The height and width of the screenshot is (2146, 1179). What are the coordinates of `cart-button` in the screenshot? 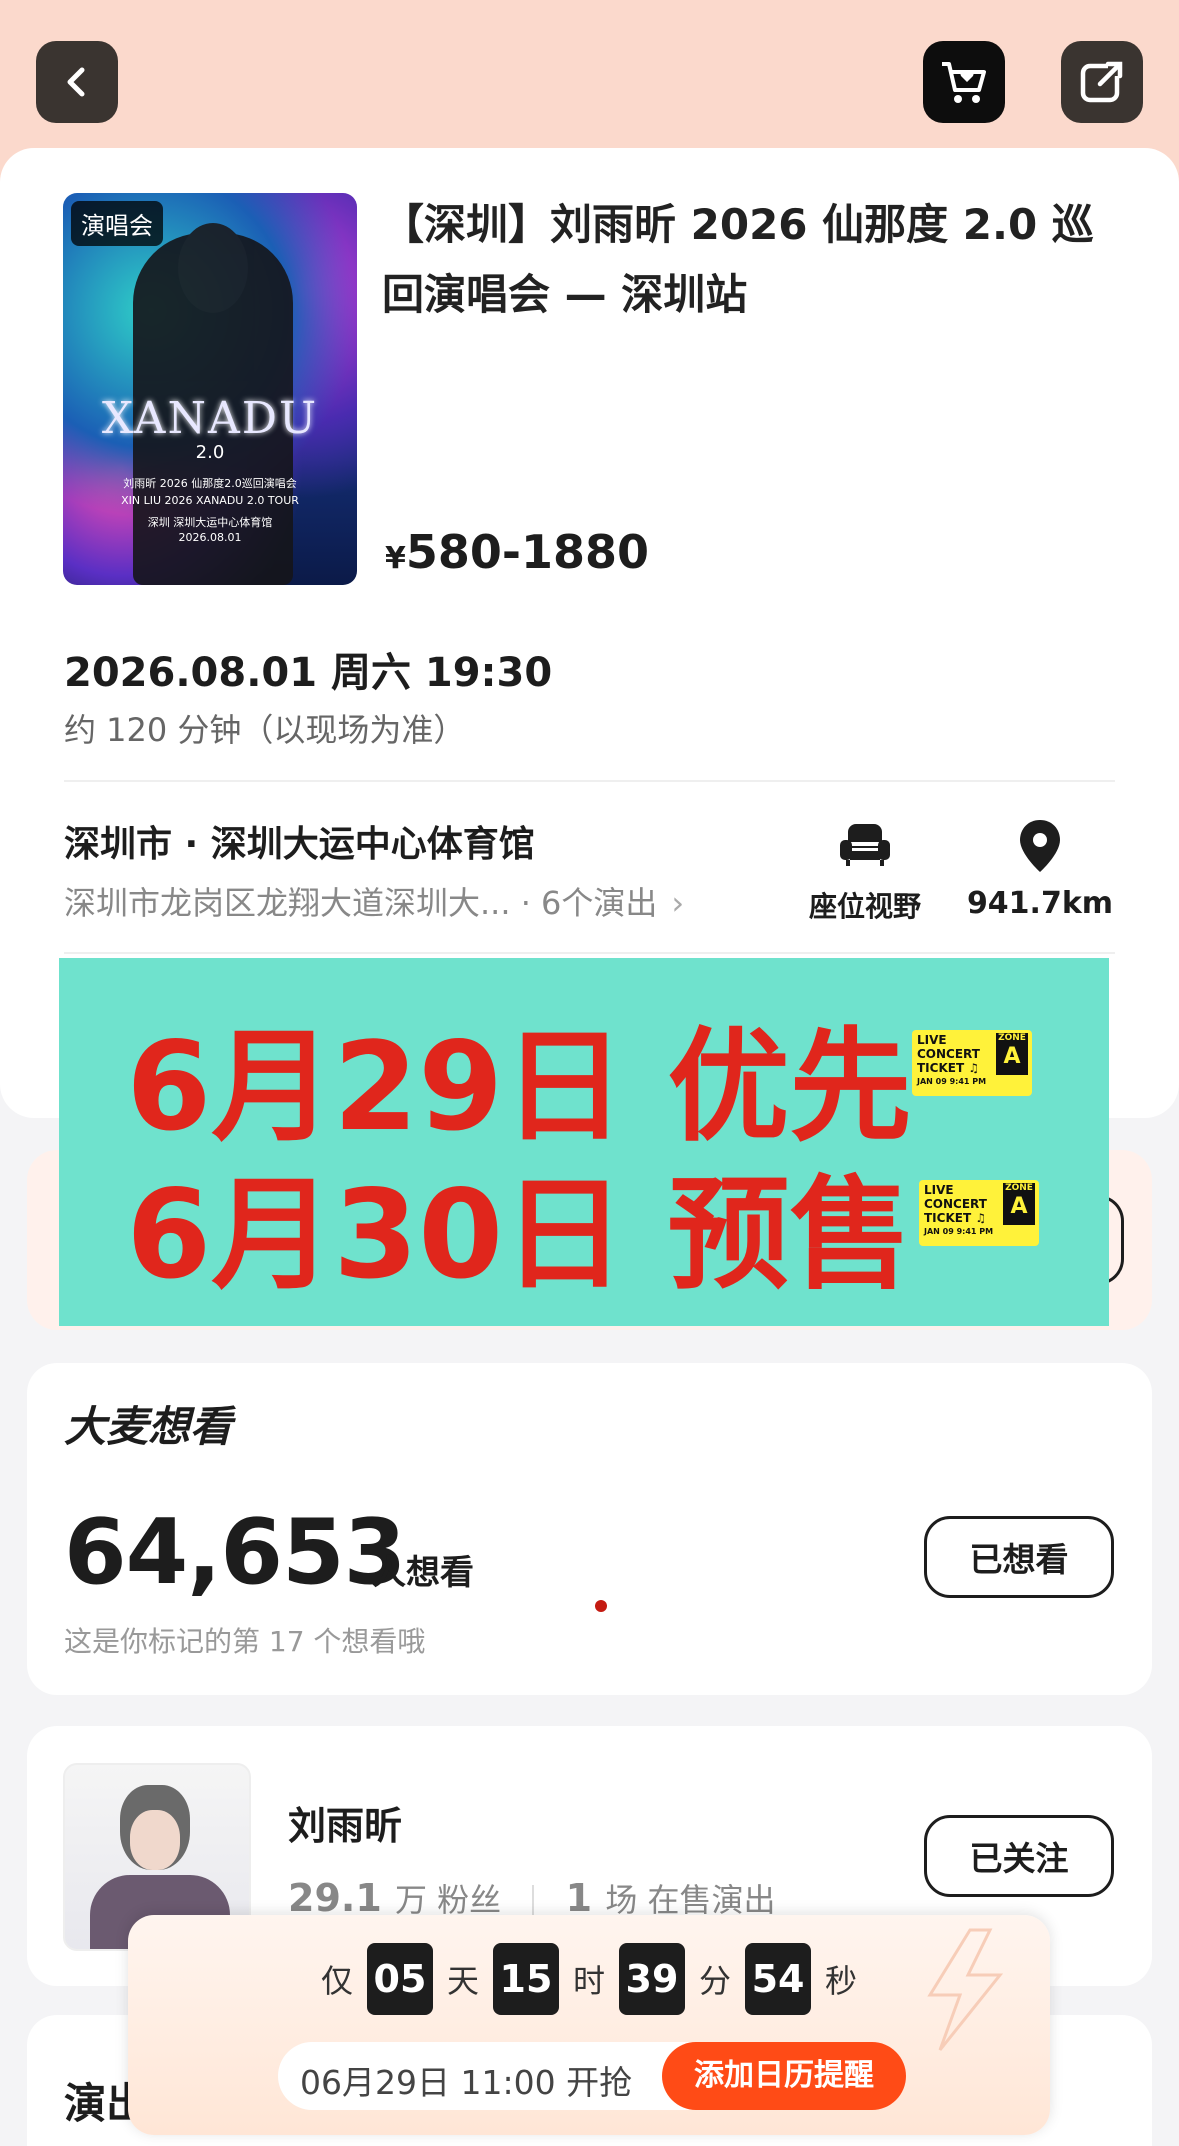 It's located at (964, 82).